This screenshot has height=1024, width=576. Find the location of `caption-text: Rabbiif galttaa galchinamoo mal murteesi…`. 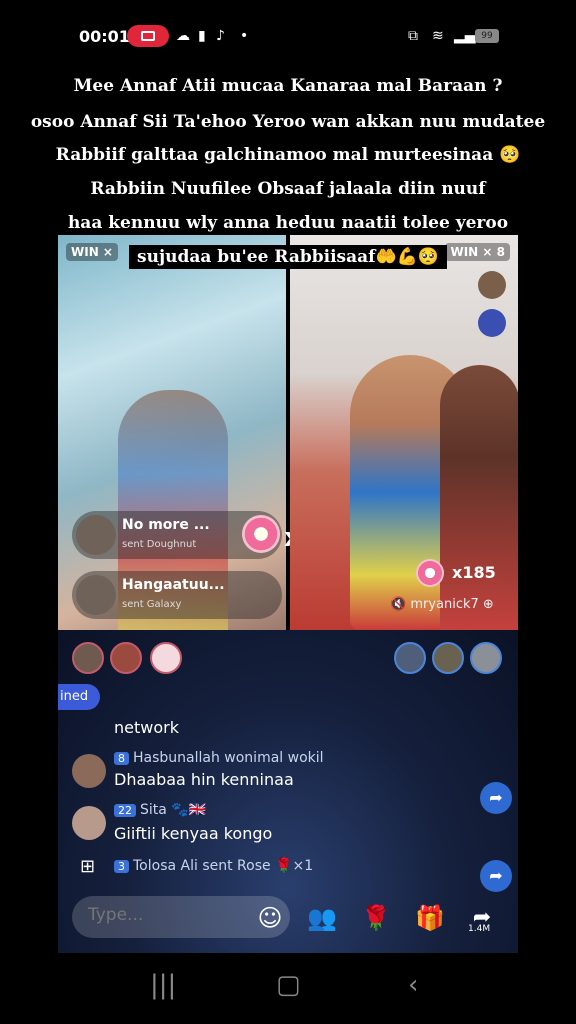

caption-text: Rabbiif galttaa galchinamoo mal murteesi… is located at coordinates (288, 155).